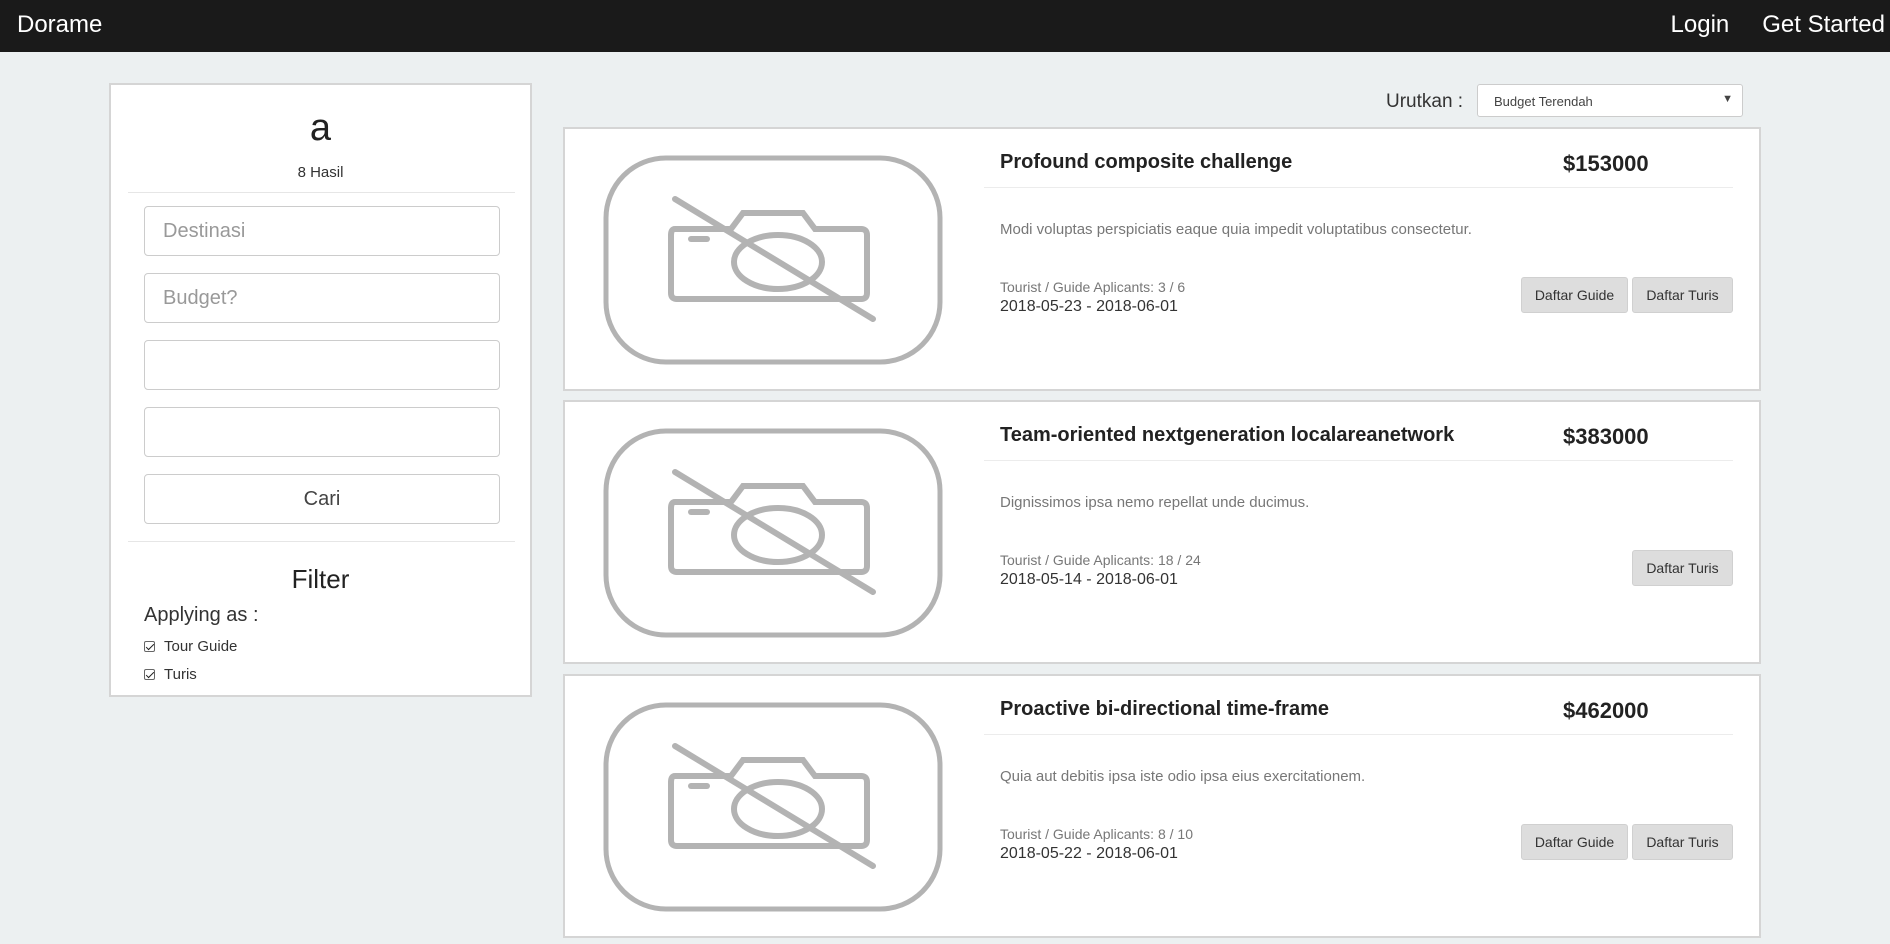 This screenshot has height=944, width=1890. What do you see at coordinates (320, 128) in the screenshot?
I see `search-query-text: a` at bounding box center [320, 128].